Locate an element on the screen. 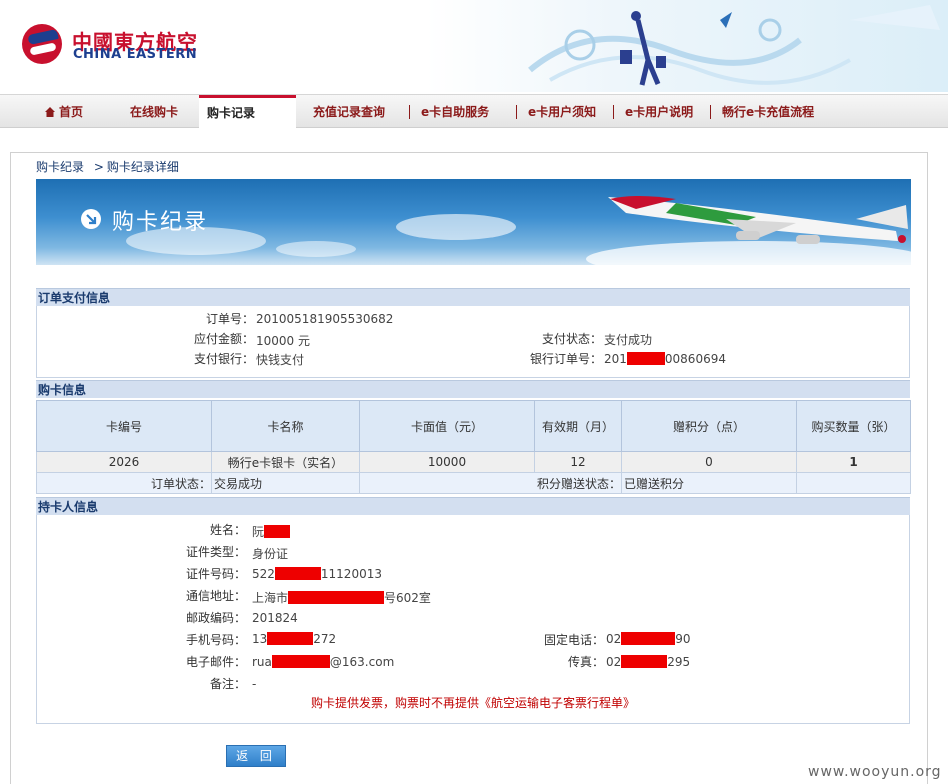 This screenshot has width=948, height=784. id-no-suffix: 11120013 is located at coordinates (351, 574).